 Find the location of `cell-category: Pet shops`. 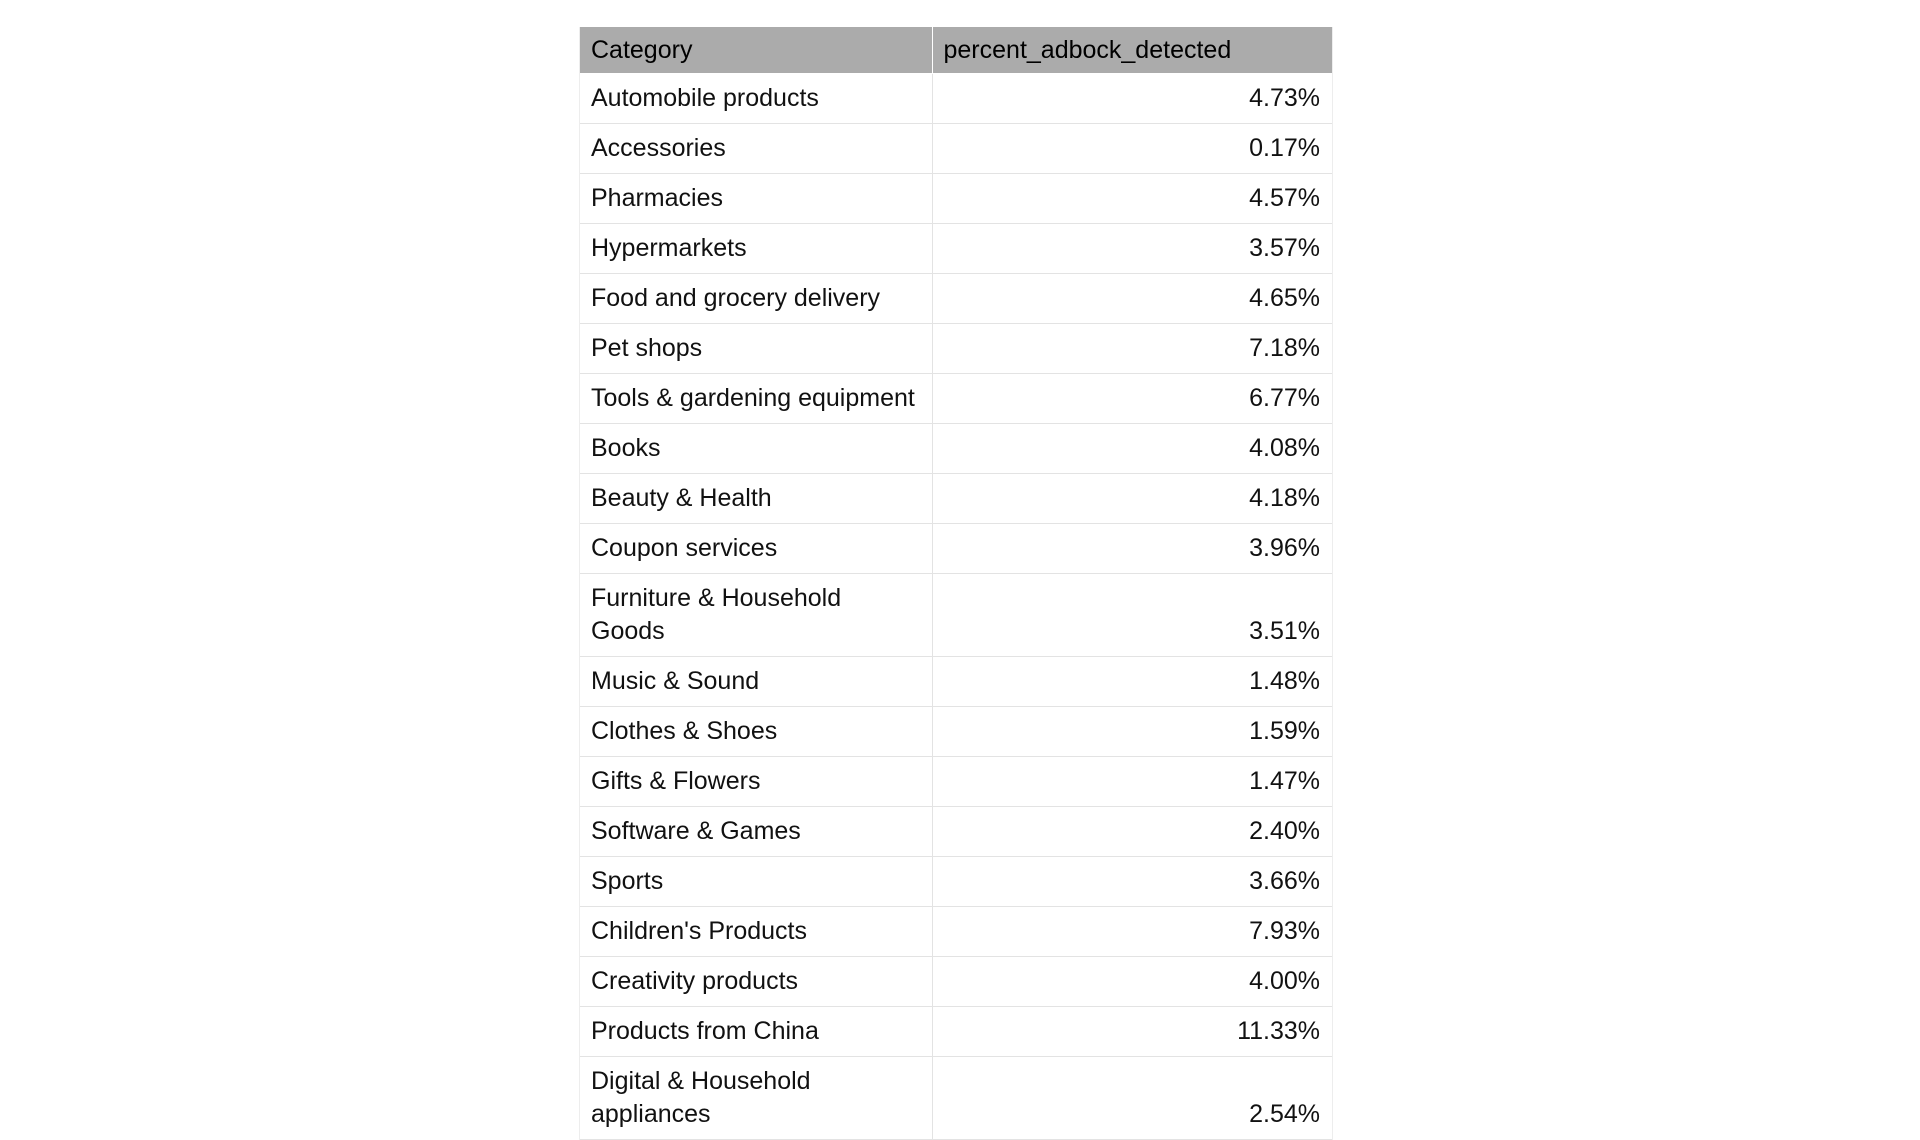

cell-category: Pet shops is located at coordinates (756, 348).